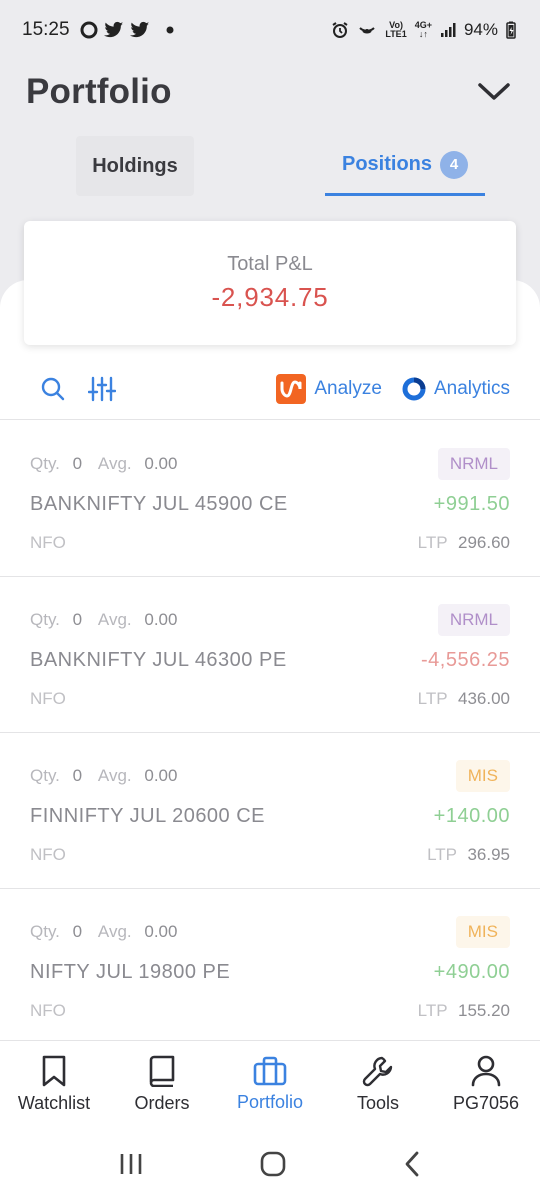  Describe the element at coordinates (378, 1103) in the screenshot. I see `nav-tools-label: Tools` at that location.